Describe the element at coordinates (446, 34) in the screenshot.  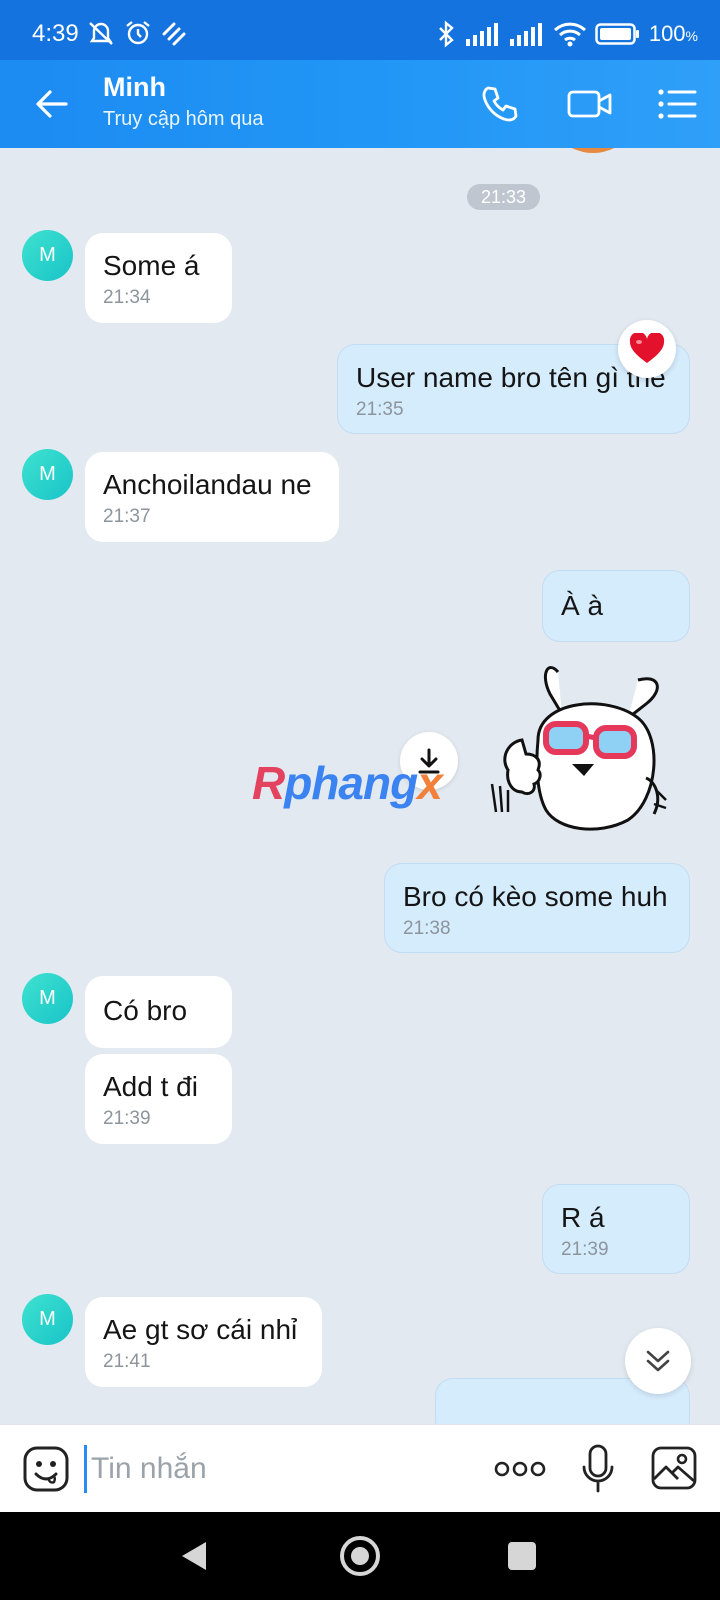
I see `bluetooth-icon` at that location.